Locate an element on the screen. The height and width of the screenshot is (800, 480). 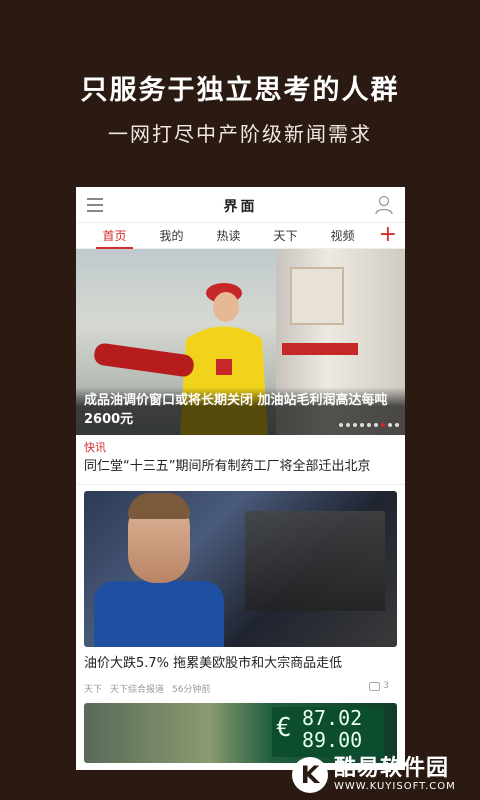
article-time: 56分钟前 is located at coordinates (191, 689).